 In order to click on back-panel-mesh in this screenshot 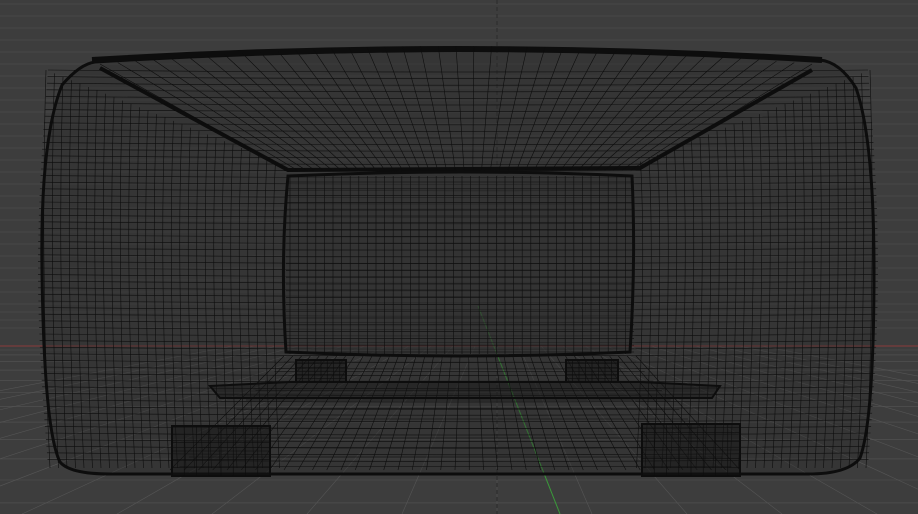, I will do `click(458, 264)`.